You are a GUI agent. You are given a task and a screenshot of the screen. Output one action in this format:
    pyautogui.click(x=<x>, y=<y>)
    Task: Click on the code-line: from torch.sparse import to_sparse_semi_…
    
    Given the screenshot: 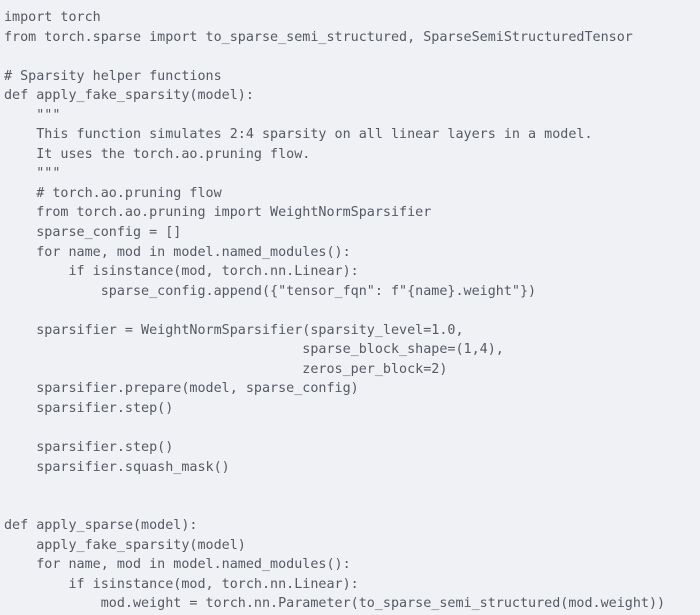 What is the action you would take?
    pyautogui.click(x=318, y=37)
    